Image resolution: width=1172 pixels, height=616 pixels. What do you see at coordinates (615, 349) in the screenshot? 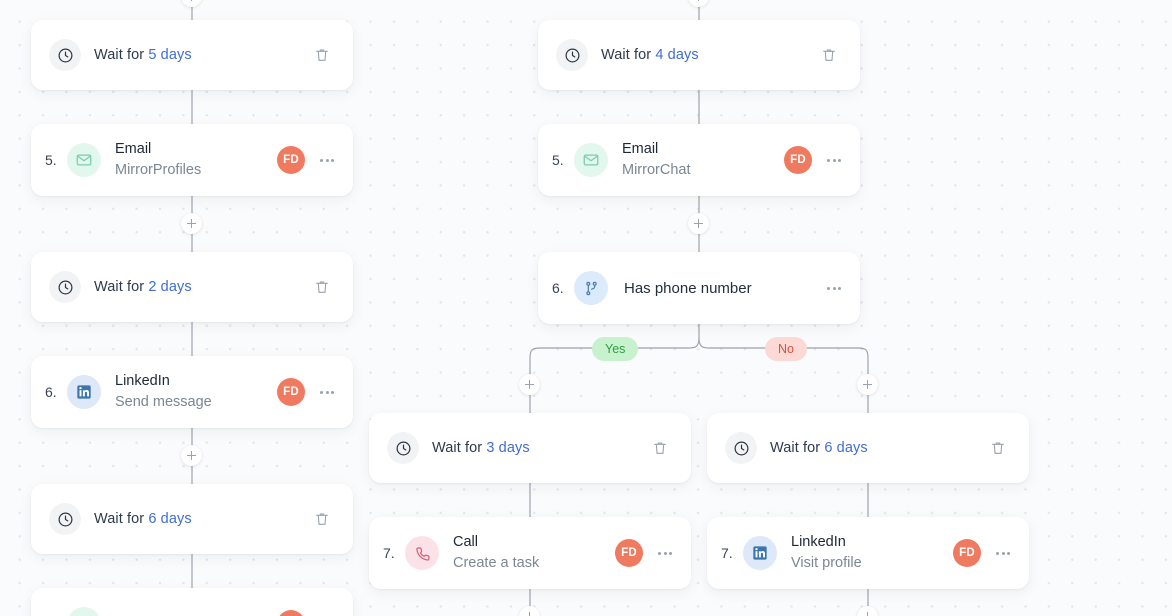
I see `branch-label-yes: Yes` at bounding box center [615, 349].